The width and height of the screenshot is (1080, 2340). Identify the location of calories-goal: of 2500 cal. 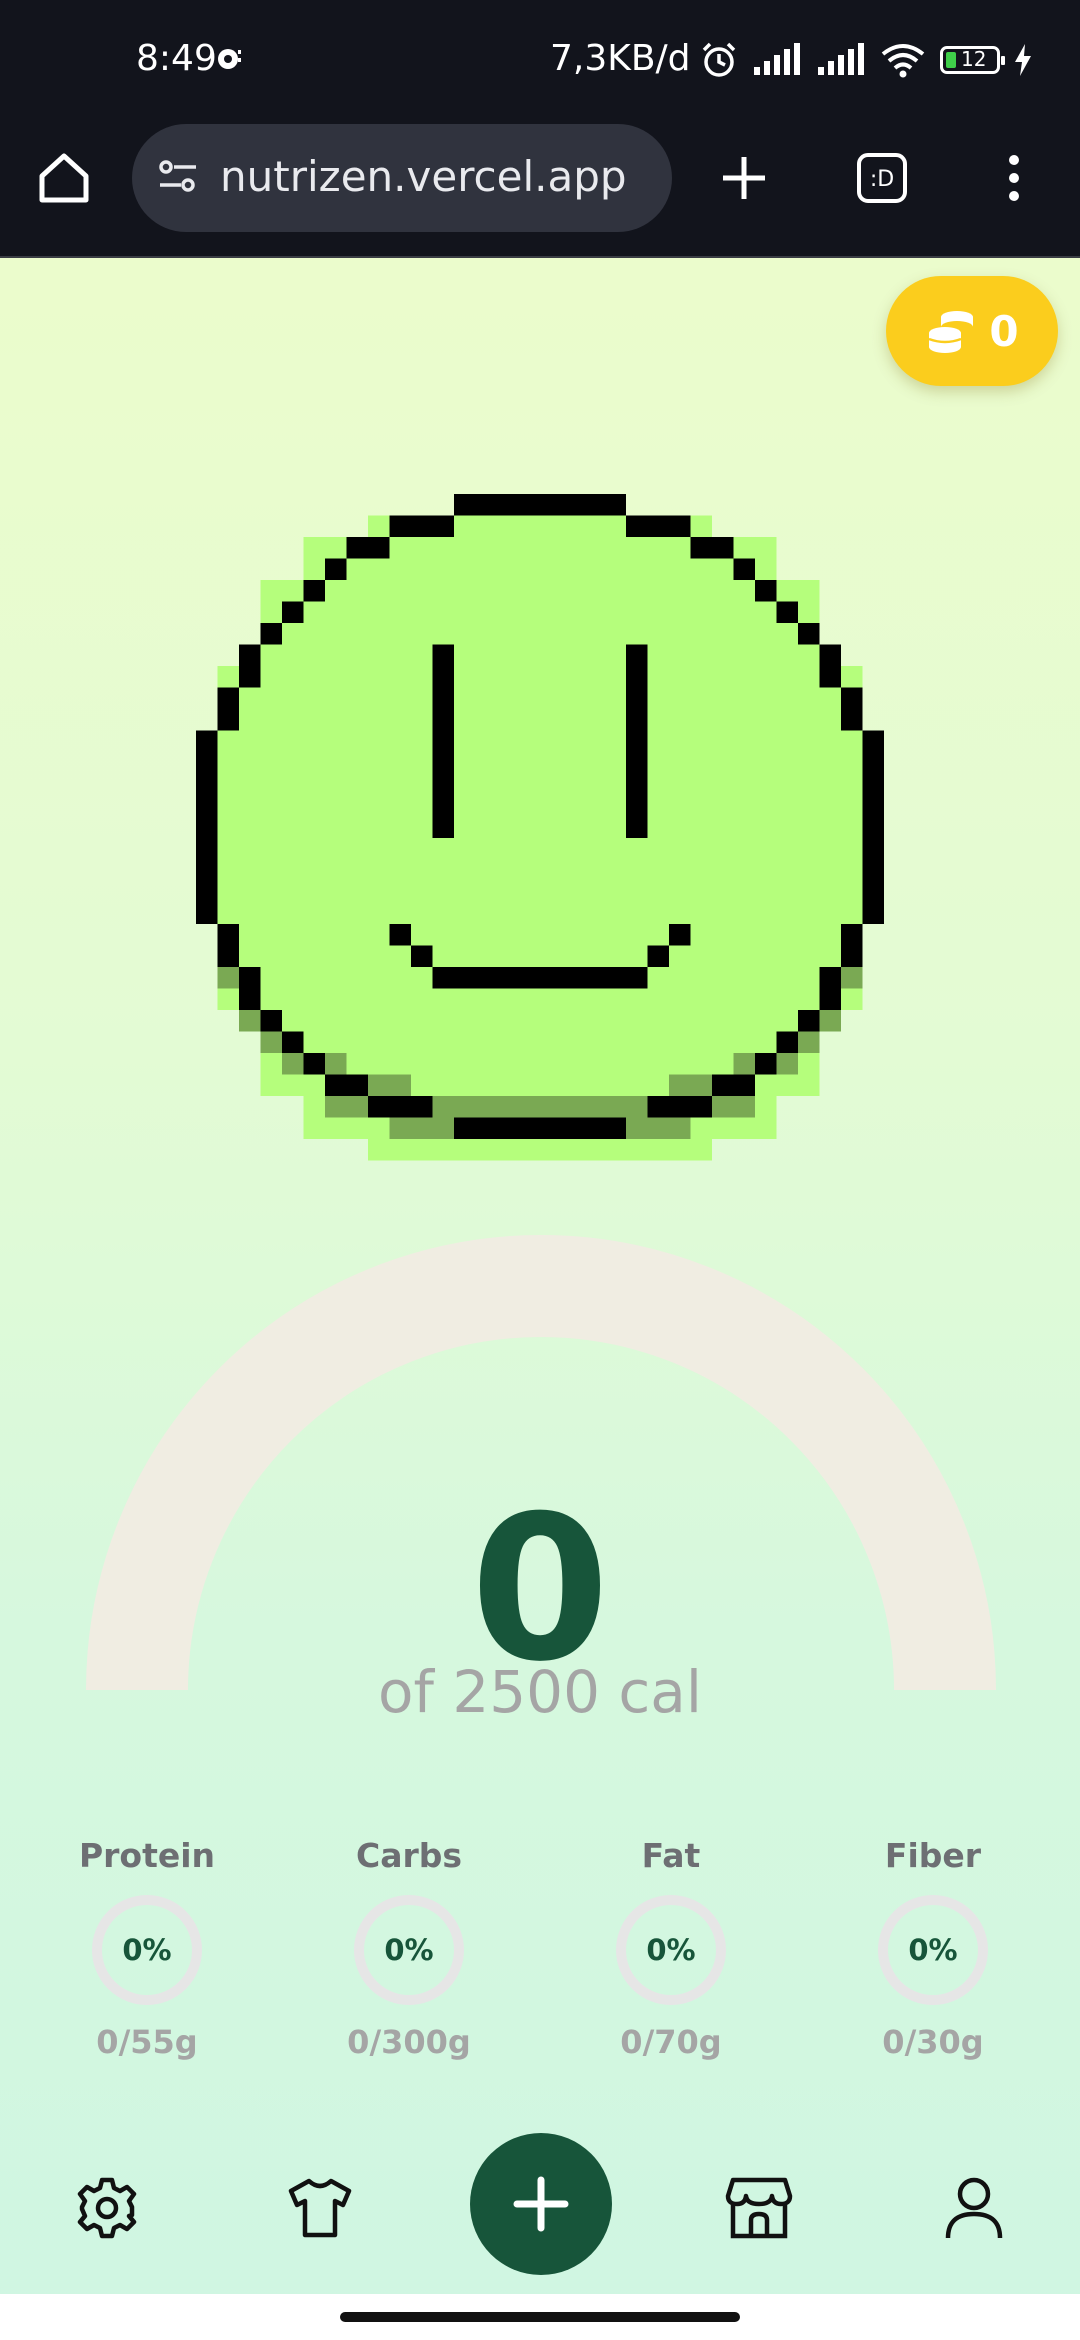
(540, 1692).